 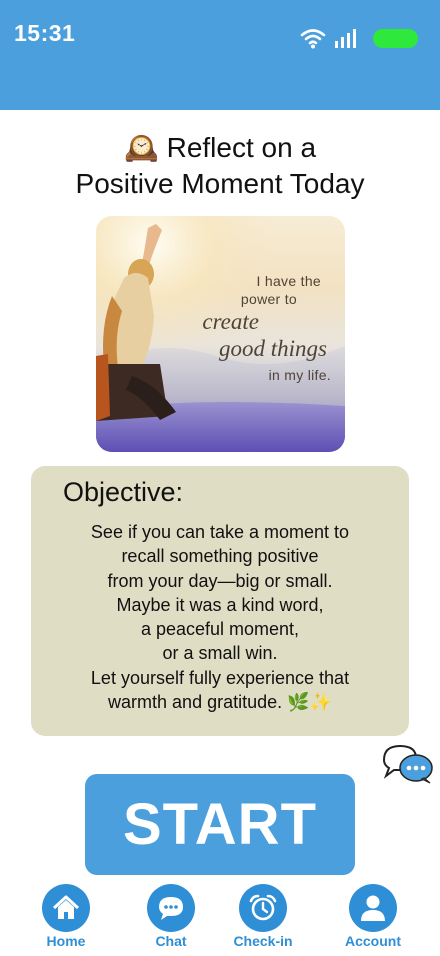 What do you see at coordinates (395, 38) in the screenshot?
I see `battery-icon` at bounding box center [395, 38].